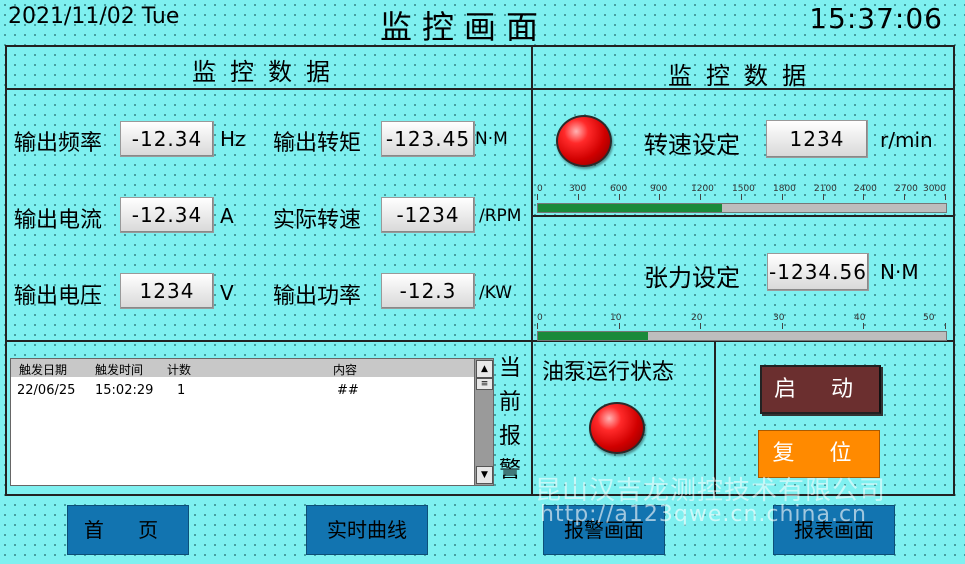 Image resolution: width=965 pixels, height=564 pixels. What do you see at coordinates (181, 390) in the screenshot?
I see `row-count: 1` at bounding box center [181, 390].